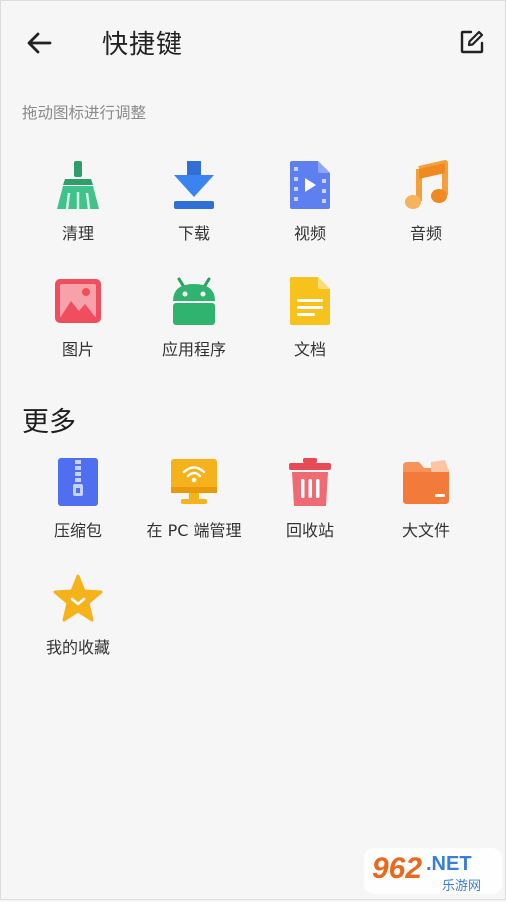 This screenshot has height=902, width=506. What do you see at coordinates (78, 185) in the screenshot?
I see `broom-icon` at bounding box center [78, 185].